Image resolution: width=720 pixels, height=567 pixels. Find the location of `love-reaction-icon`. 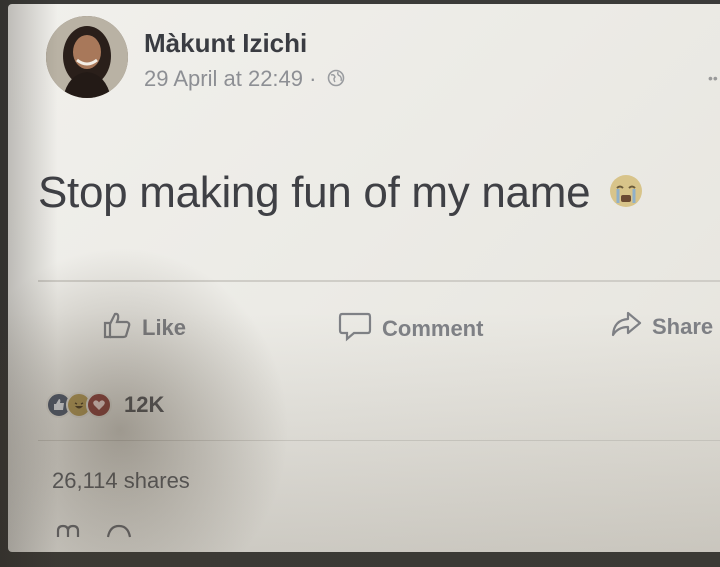

love-reaction-icon is located at coordinates (99, 405).